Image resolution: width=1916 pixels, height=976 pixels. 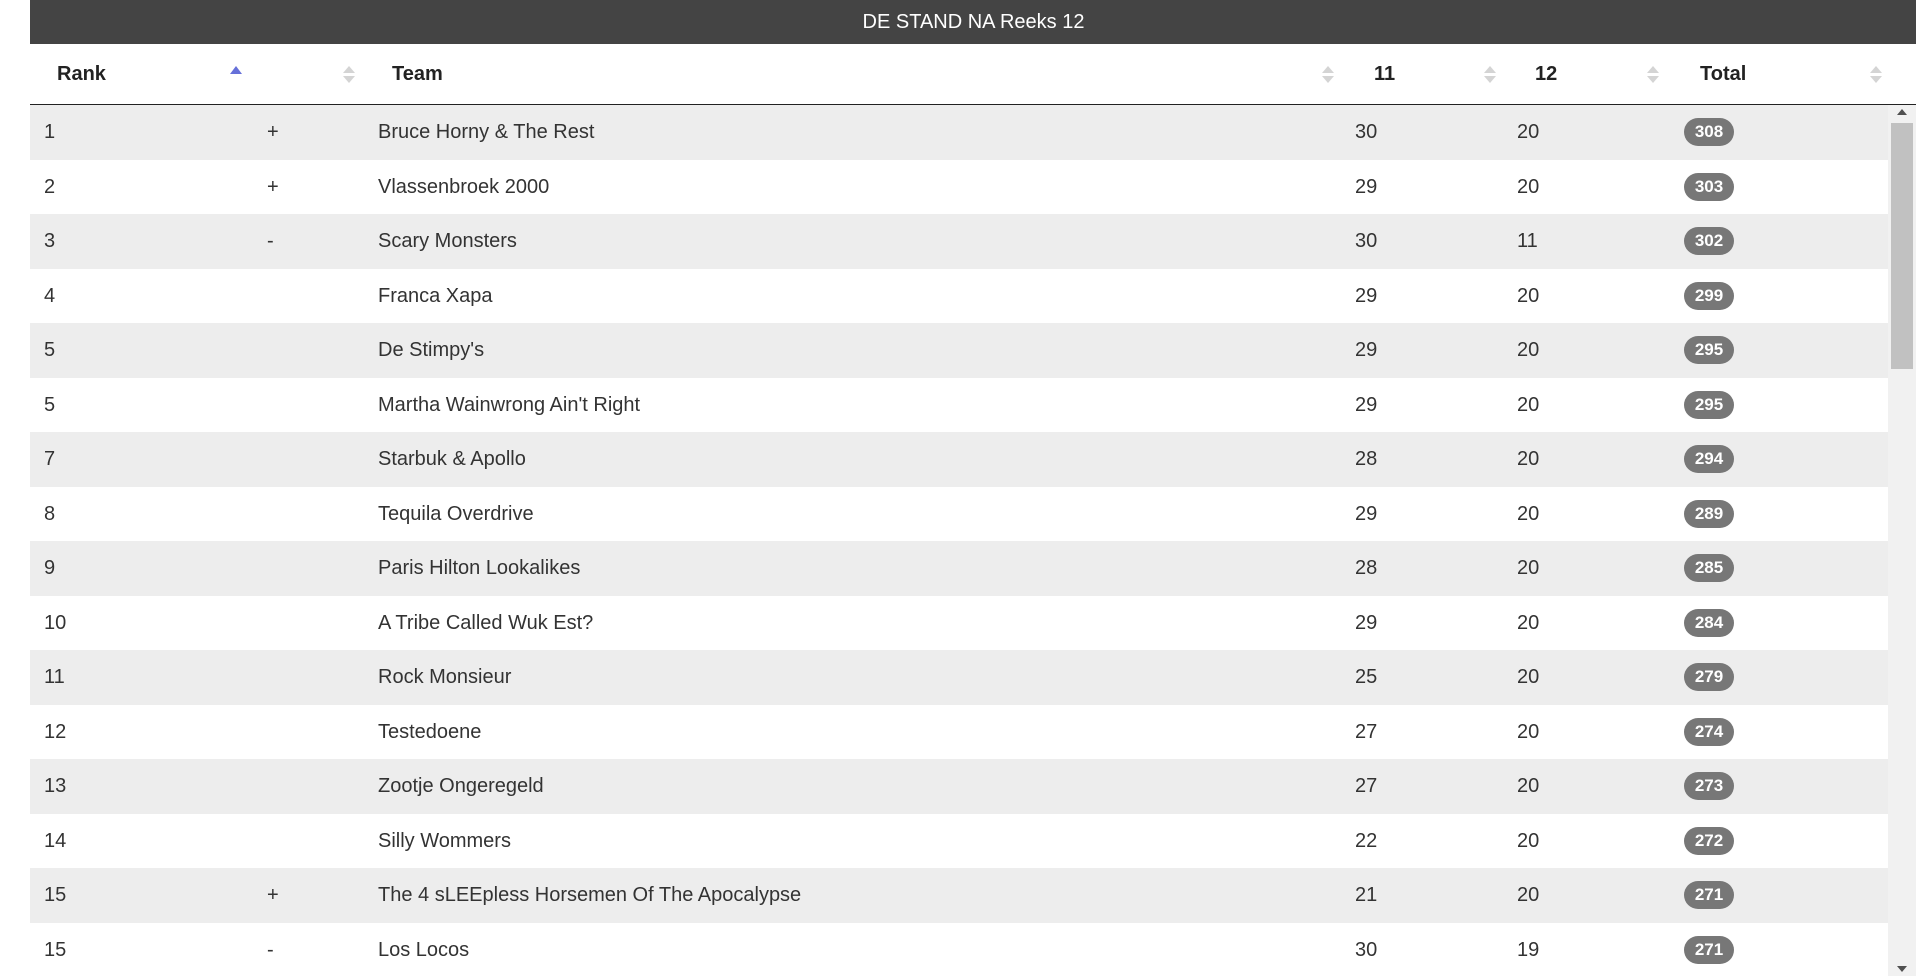 I want to click on table-header: Rank Team 11 12 Total, so click(x=973, y=74).